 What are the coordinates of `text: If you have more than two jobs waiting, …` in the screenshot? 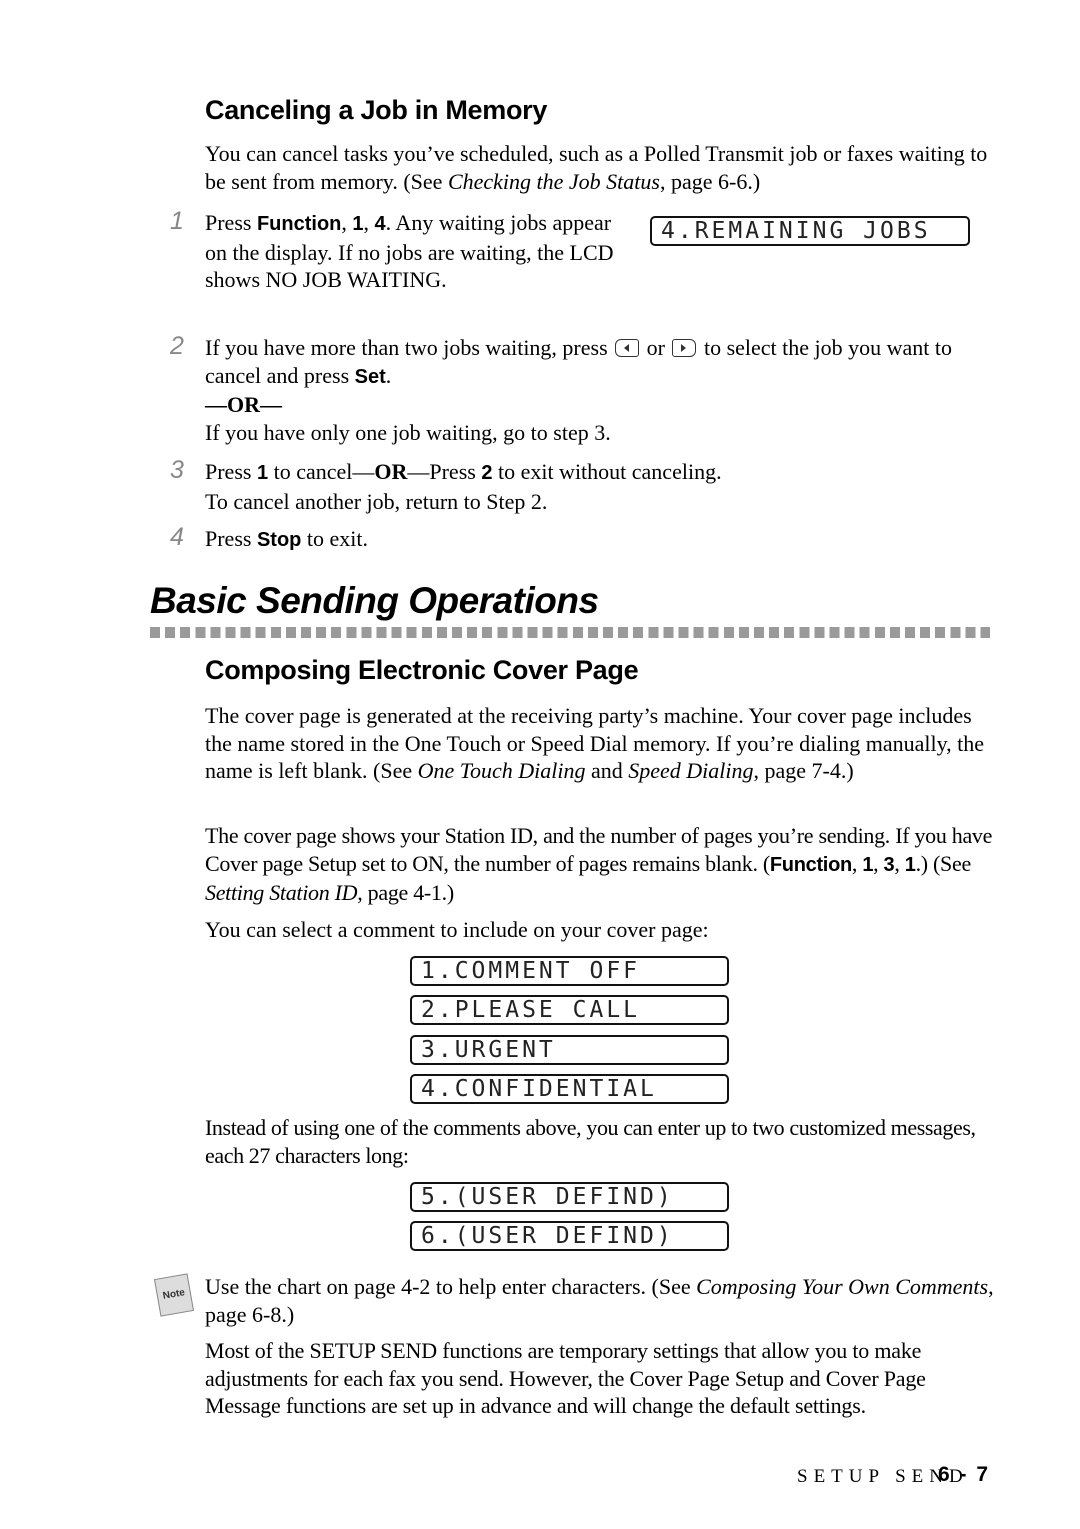 It's located at (409, 347).